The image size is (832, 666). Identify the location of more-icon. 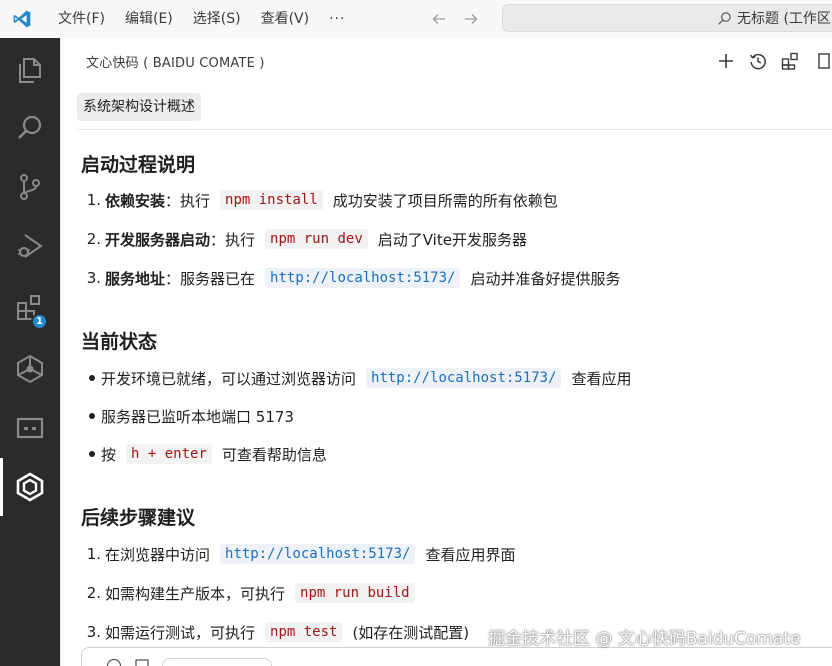
(821, 61).